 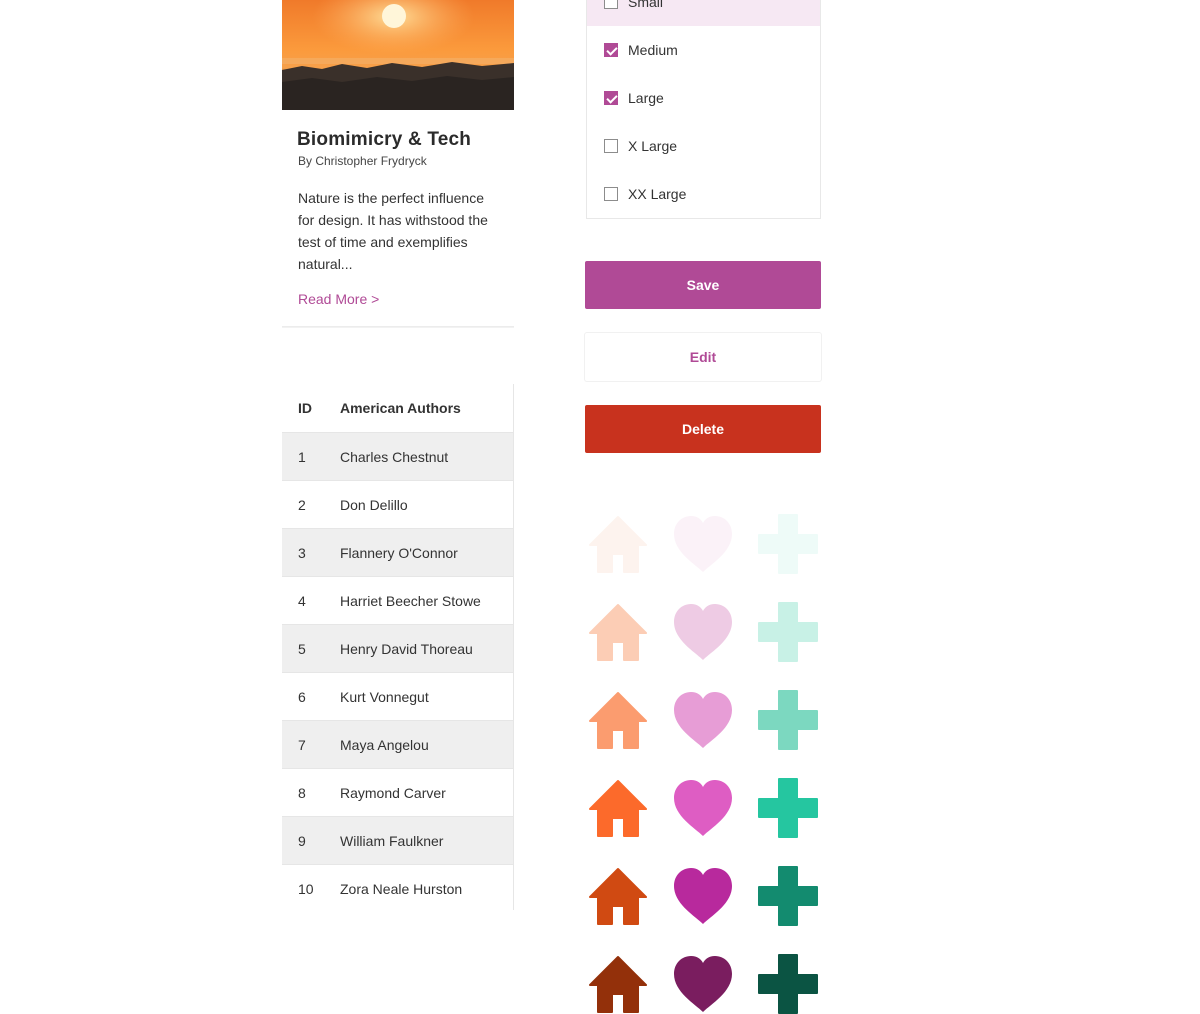 I want to click on checkbox-option-large: Large, so click(x=703, y=98).